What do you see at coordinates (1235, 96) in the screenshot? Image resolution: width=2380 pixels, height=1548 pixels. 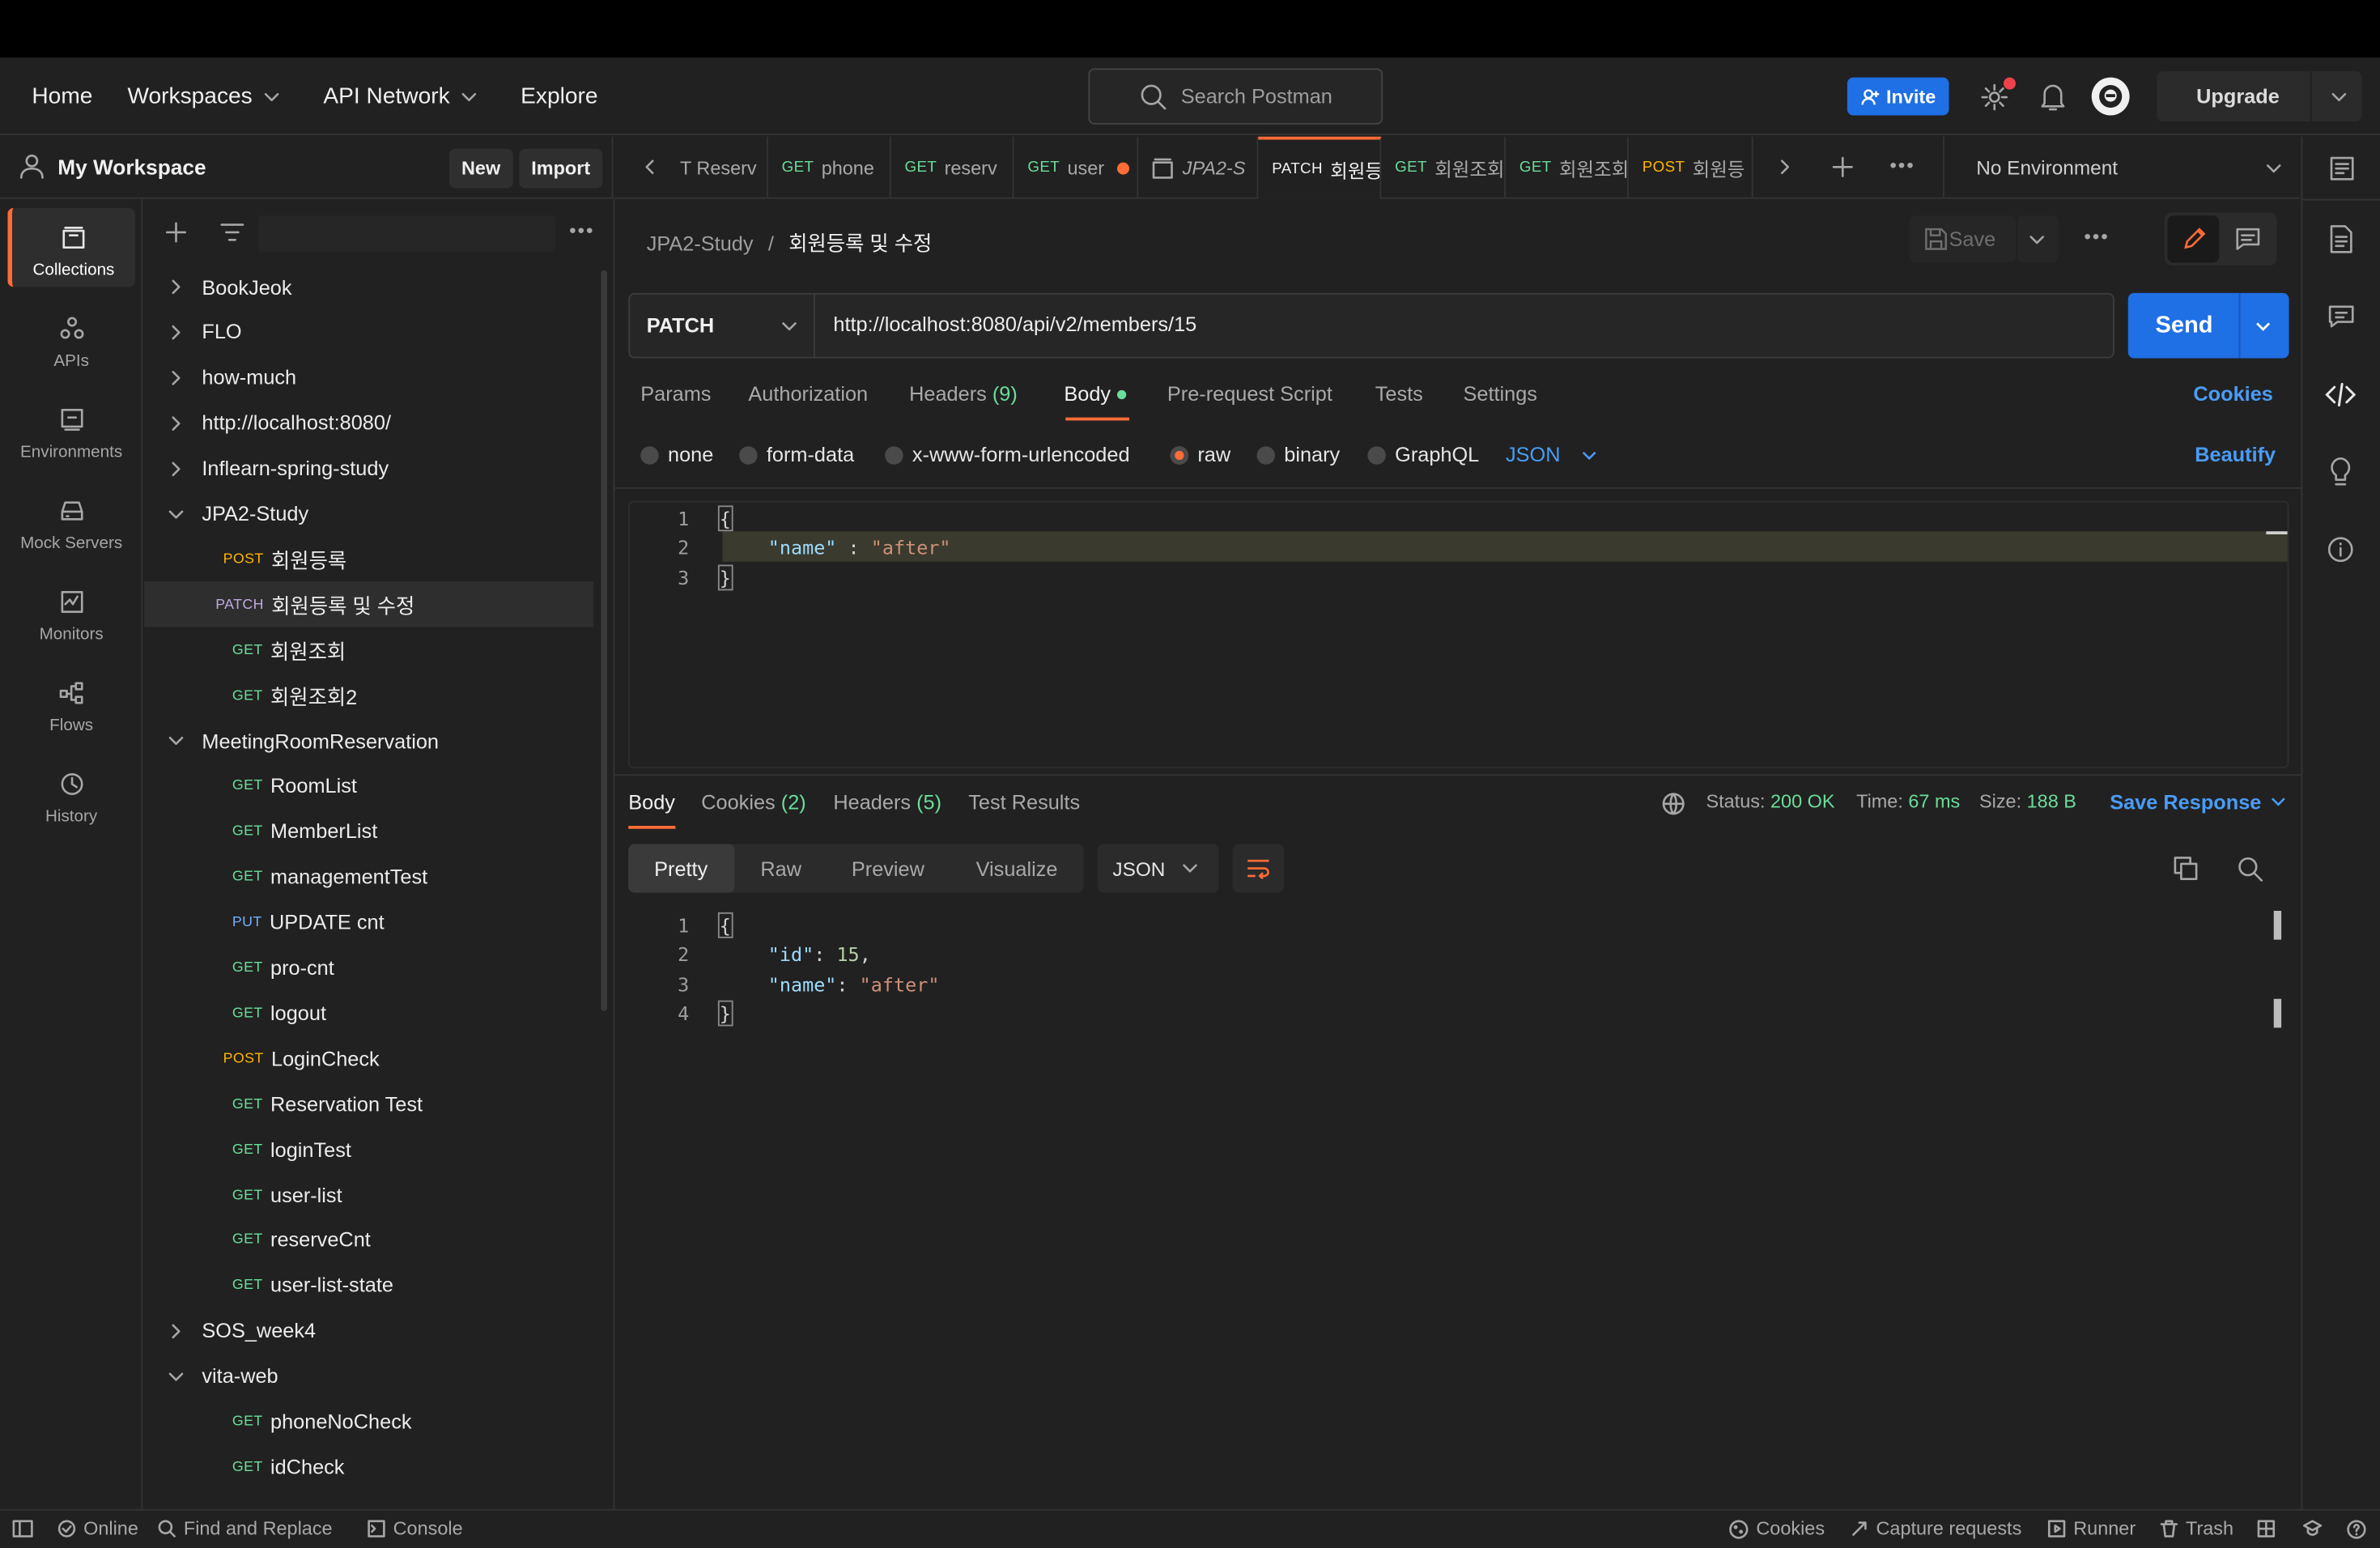 I see `search-input: Search Postman` at bounding box center [1235, 96].